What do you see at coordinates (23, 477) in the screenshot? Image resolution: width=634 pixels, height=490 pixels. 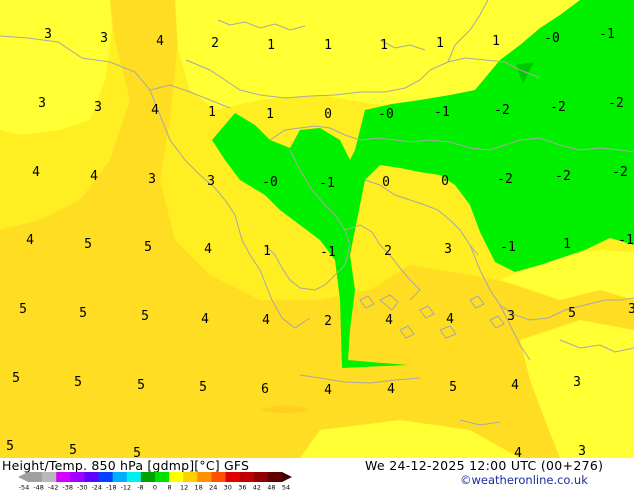 I see `scale-arrow-left` at bounding box center [23, 477].